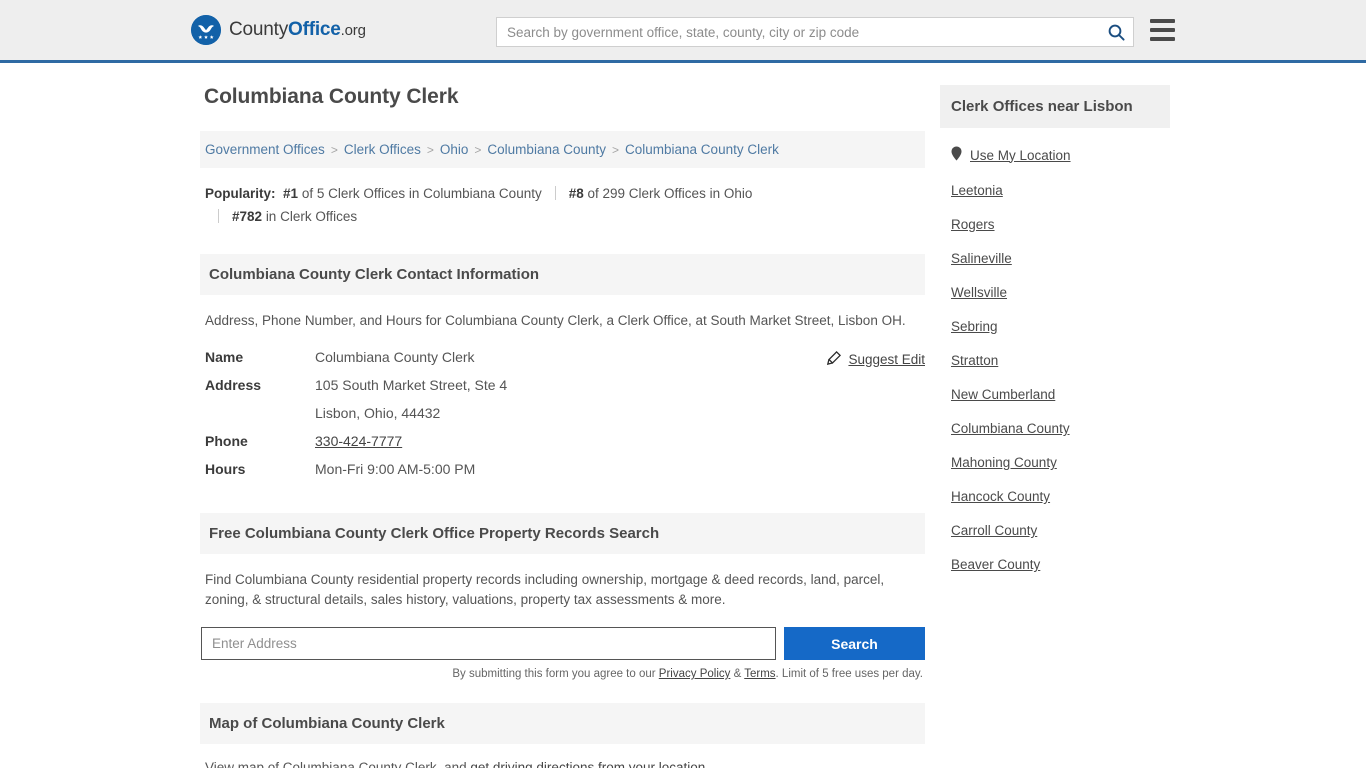 The width and height of the screenshot is (1366, 768). I want to click on phone-link: 330-424-7777, so click(358, 441).